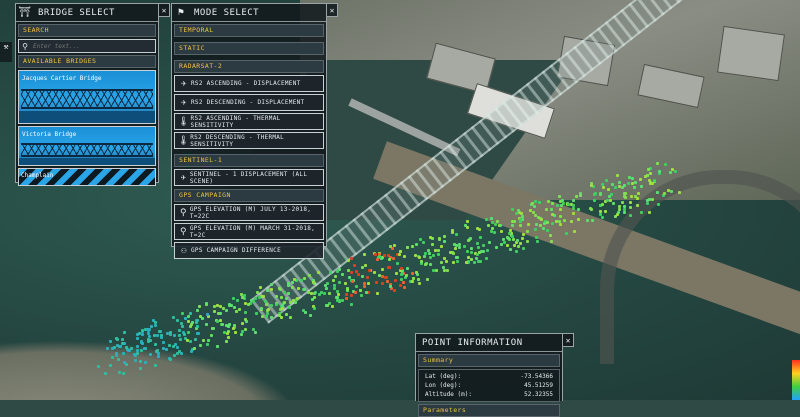  What do you see at coordinates (87, 177) in the screenshot?
I see `bridge-card-champlain: Champlain` at bounding box center [87, 177].